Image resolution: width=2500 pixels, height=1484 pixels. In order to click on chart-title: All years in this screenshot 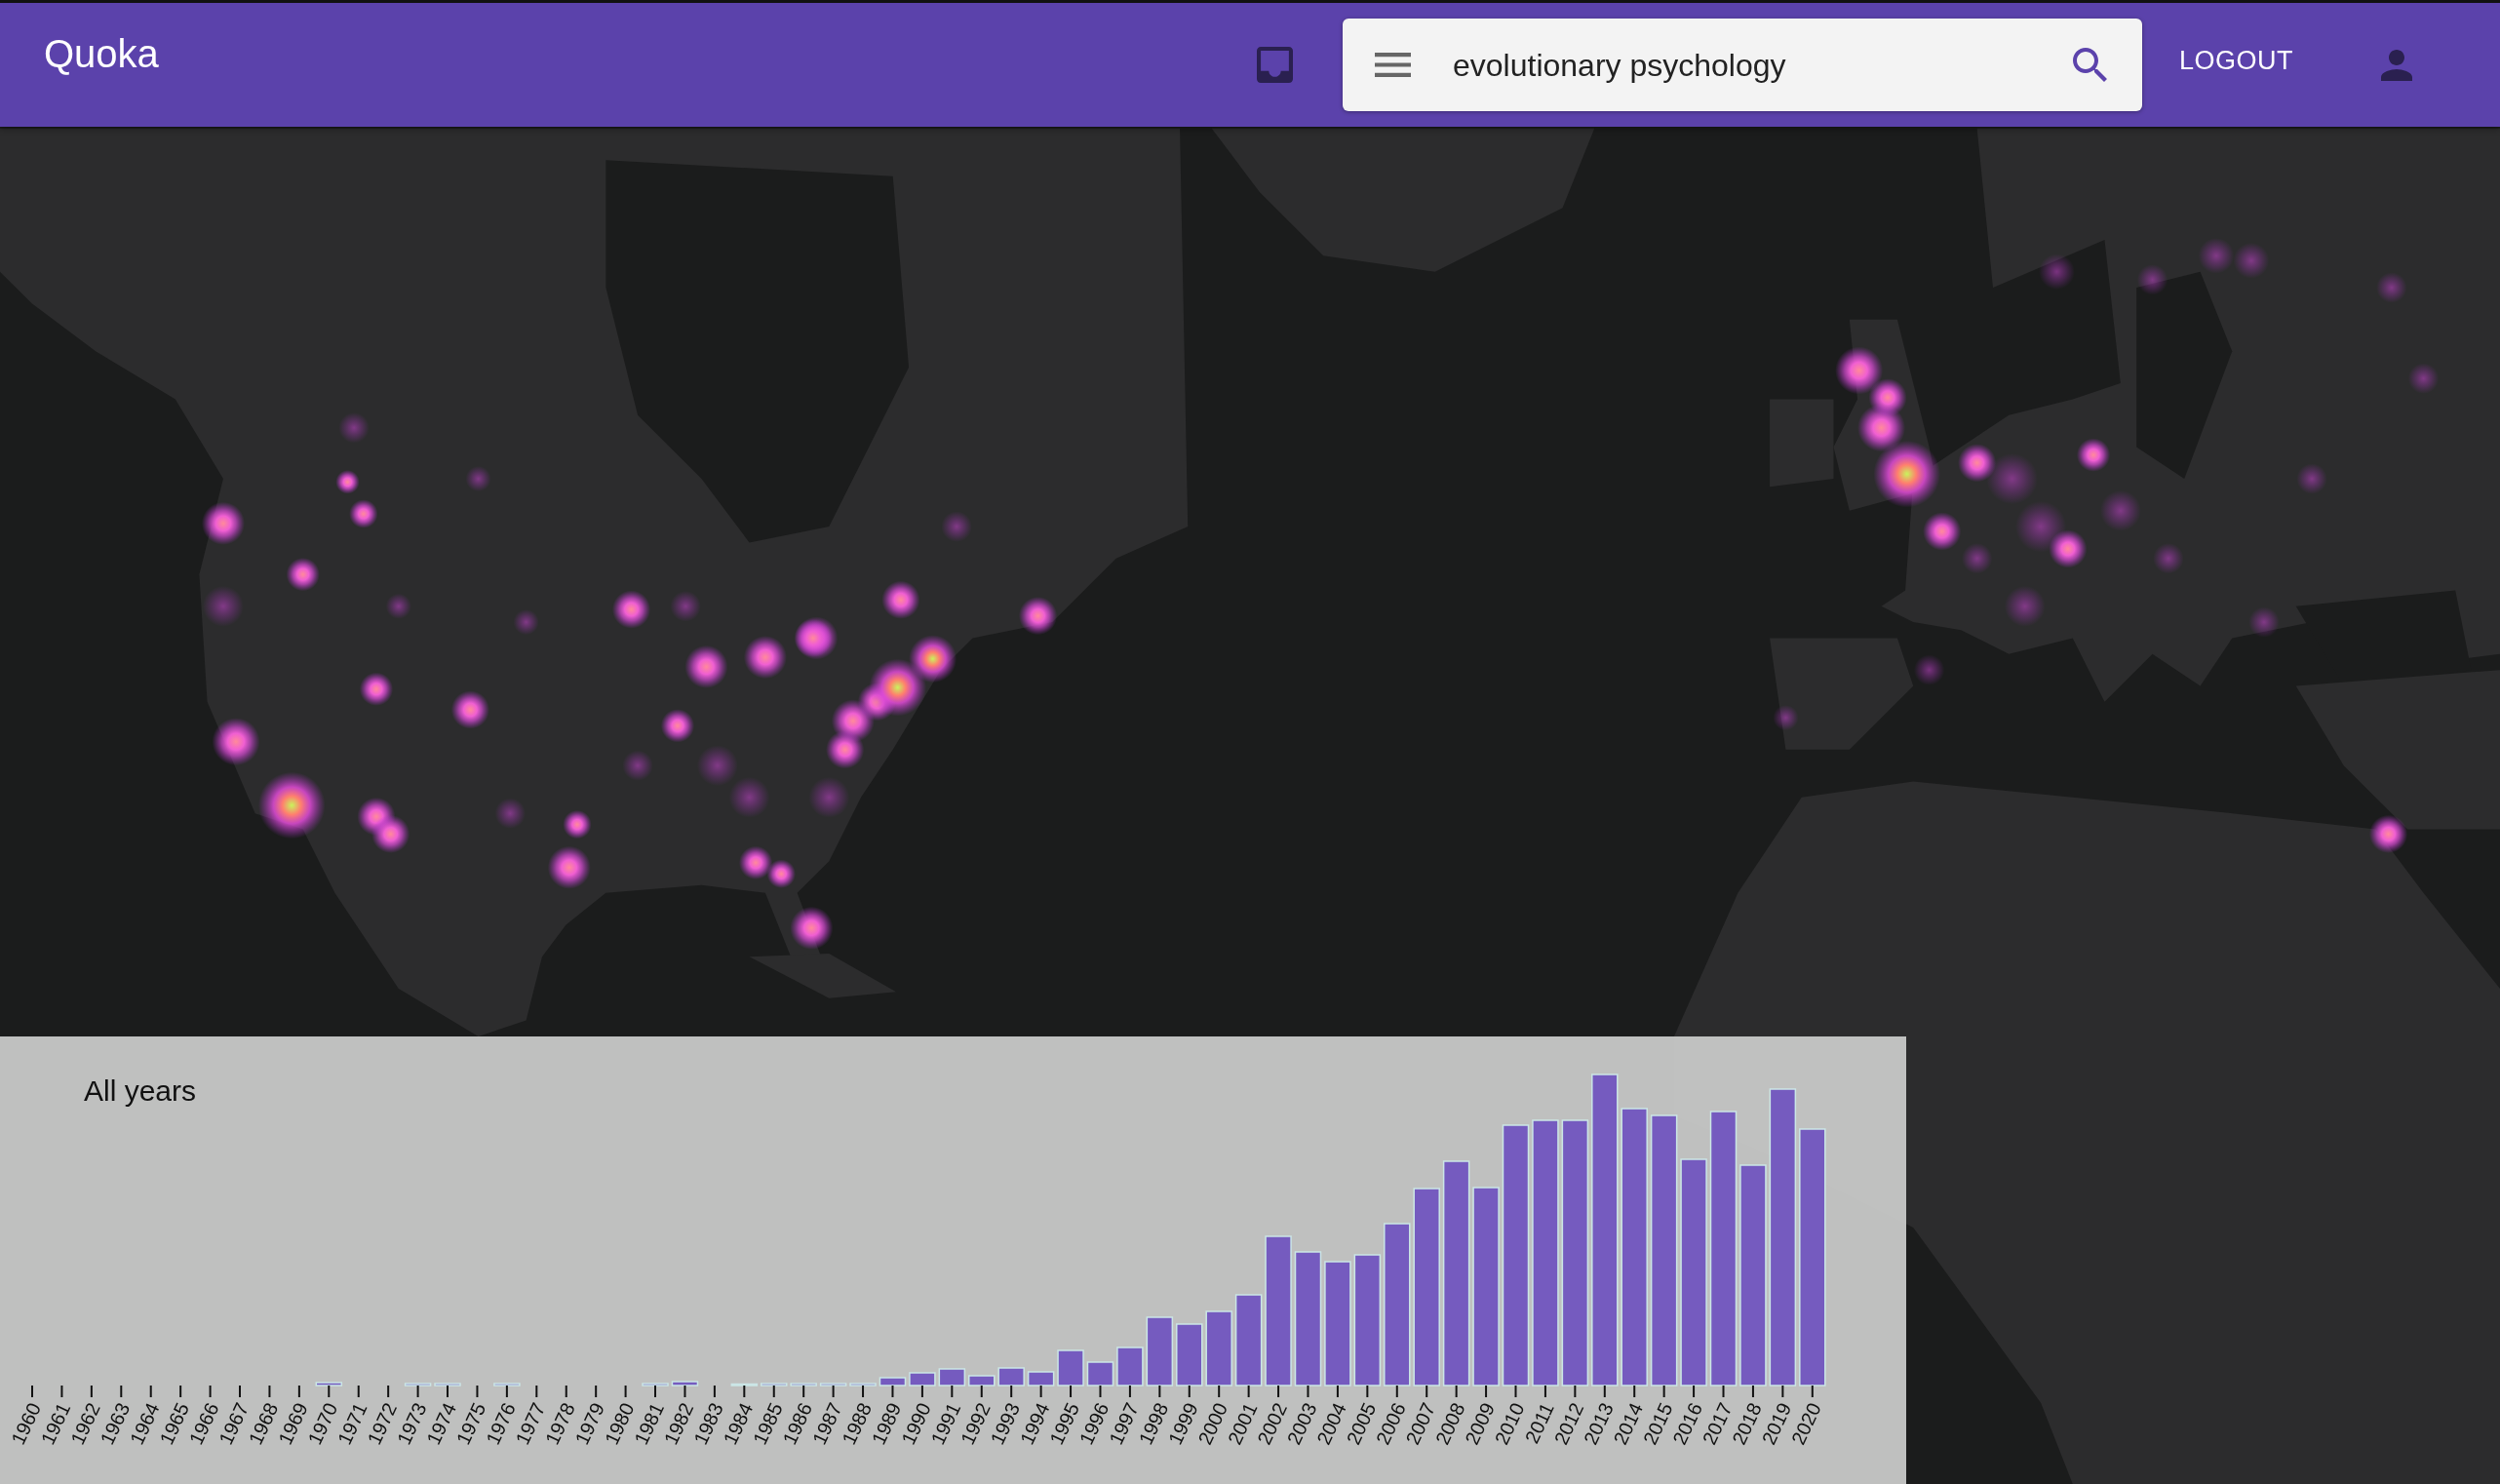, I will do `click(140, 1091)`.